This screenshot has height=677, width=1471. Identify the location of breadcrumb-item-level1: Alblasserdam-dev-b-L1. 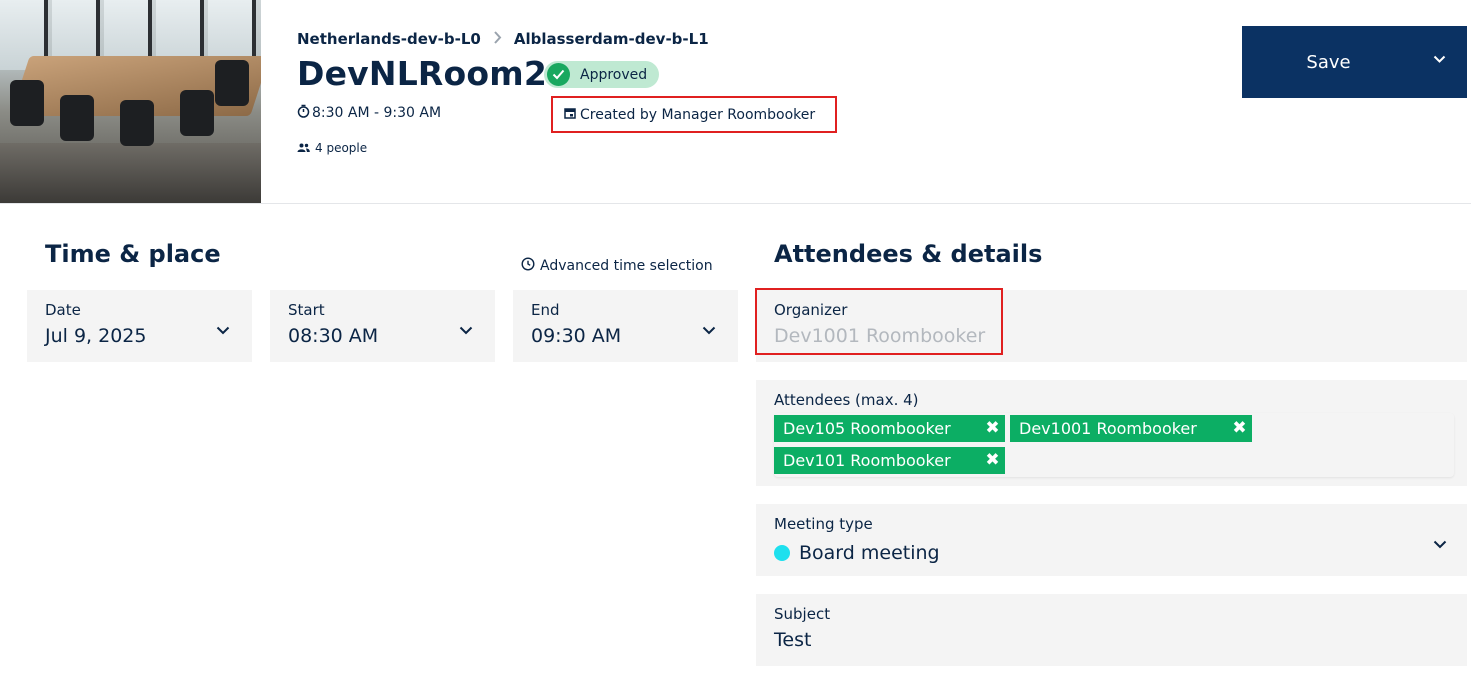
(611, 39).